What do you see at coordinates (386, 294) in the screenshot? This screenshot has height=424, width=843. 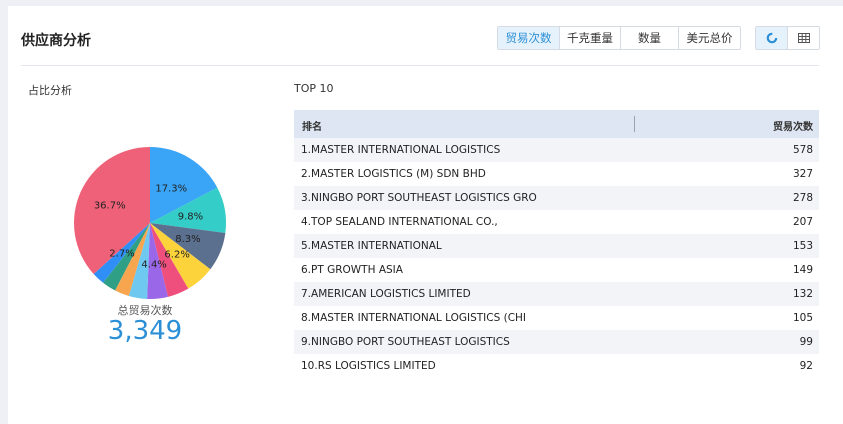 I see `supplier-name: 7.AMERICAN LOGISTICS LIMITED` at bounding box center [386, 294].